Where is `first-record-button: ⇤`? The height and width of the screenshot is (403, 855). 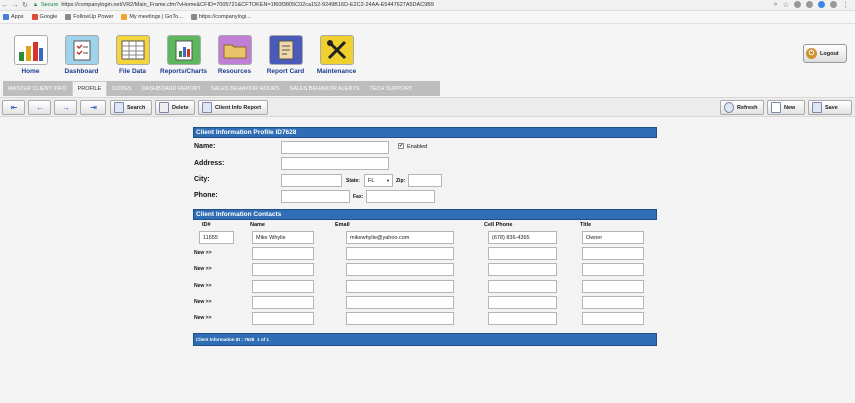
first-record-button: ⇤ is located at coordinates (13, 107).